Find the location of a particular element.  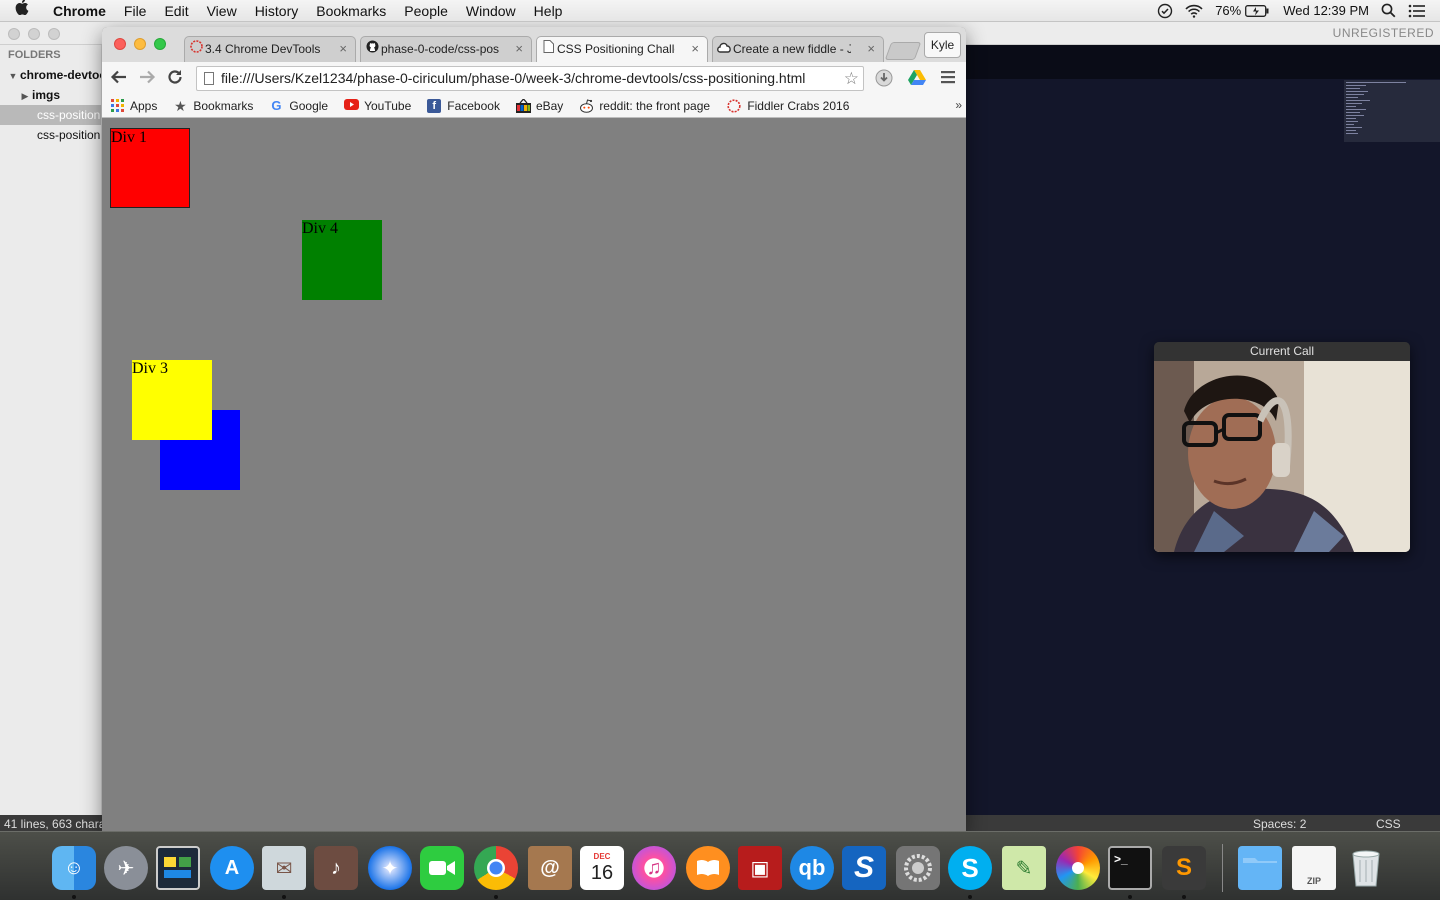

bookmark-facebook: f Facebook is located at coordinates (463, 105).